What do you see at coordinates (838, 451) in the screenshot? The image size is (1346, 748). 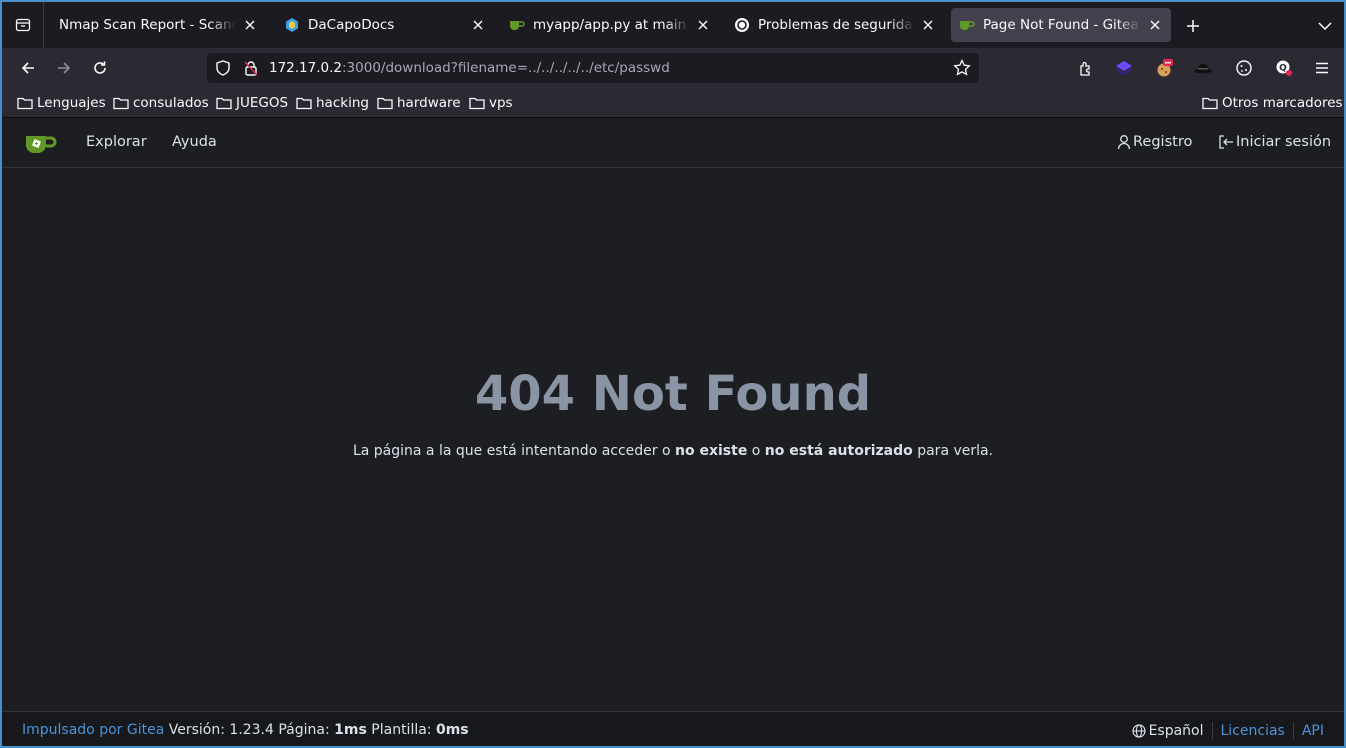 I see `error-message-bold: no está autorizado` at bounding box center [838, 451].